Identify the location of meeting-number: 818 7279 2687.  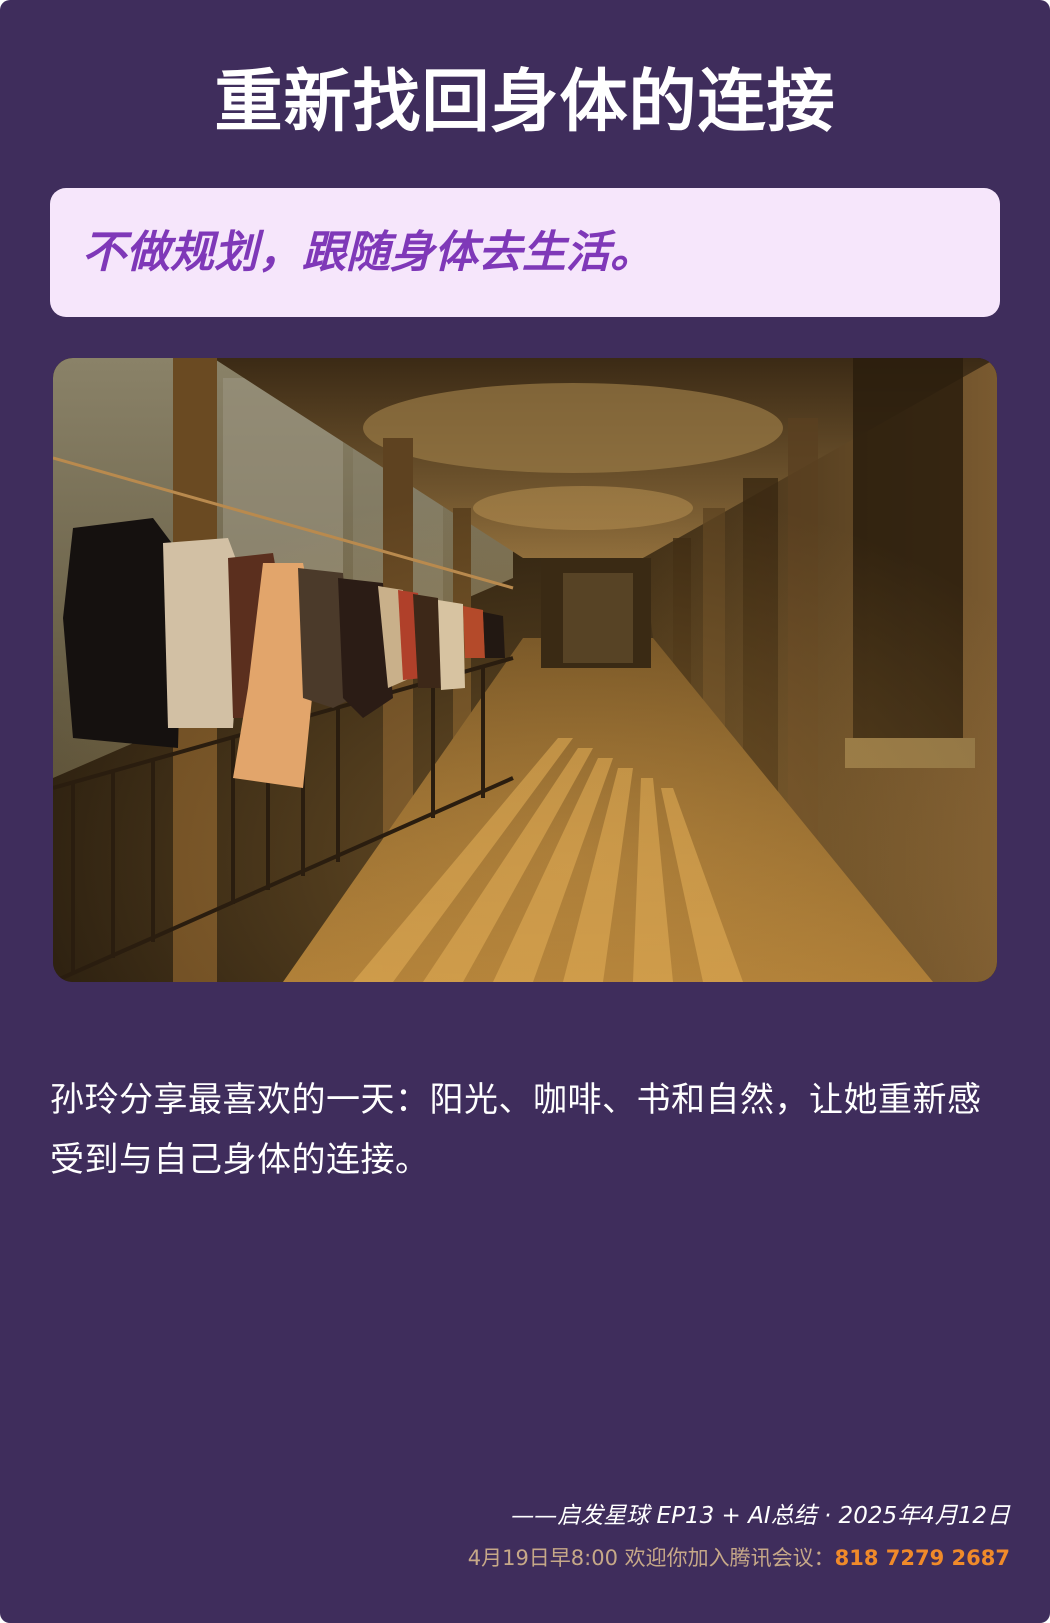
(922, 1558).